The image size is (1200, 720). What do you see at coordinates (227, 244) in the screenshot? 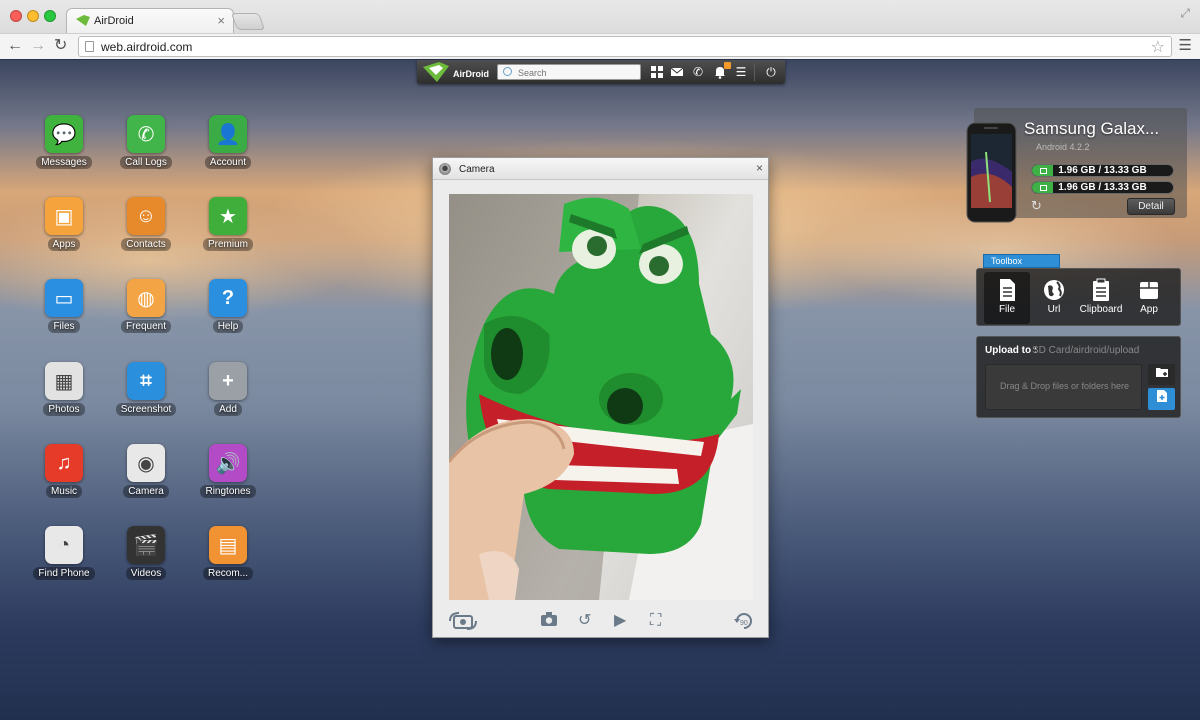
I see `app-label-text: Premium` at bounding box center [227, 244].